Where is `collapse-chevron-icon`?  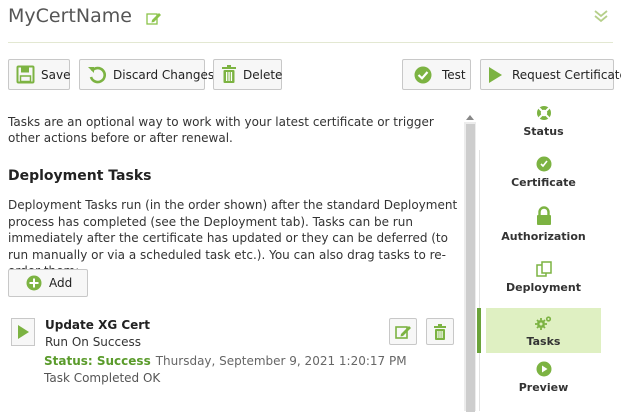 collapse-chevron-icon is located at coordinates (601, 18).